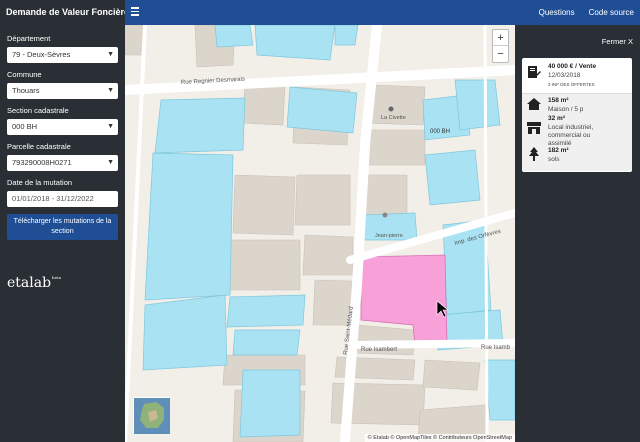 This screenshot has height=442, width=640. Describe the element at coordinates (62, 127) in the screenshot. I see `section-select: 000 BH ▼` at that location.